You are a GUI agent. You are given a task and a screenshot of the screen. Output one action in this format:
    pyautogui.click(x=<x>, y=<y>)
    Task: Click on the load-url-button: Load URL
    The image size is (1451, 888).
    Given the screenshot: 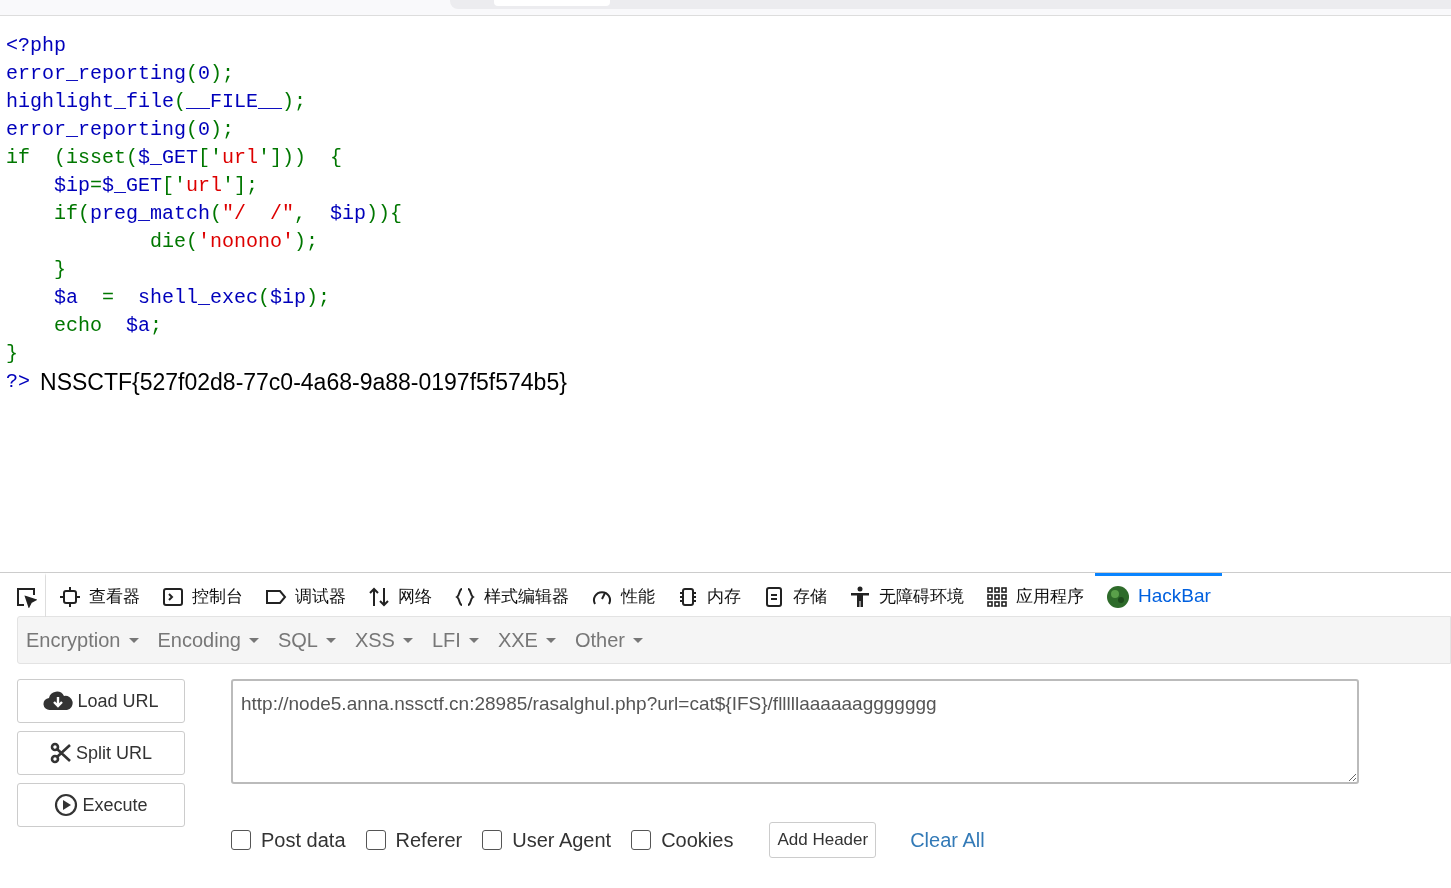 What is the action you would take?
    pyautogui.click(x=101, y=701)
    